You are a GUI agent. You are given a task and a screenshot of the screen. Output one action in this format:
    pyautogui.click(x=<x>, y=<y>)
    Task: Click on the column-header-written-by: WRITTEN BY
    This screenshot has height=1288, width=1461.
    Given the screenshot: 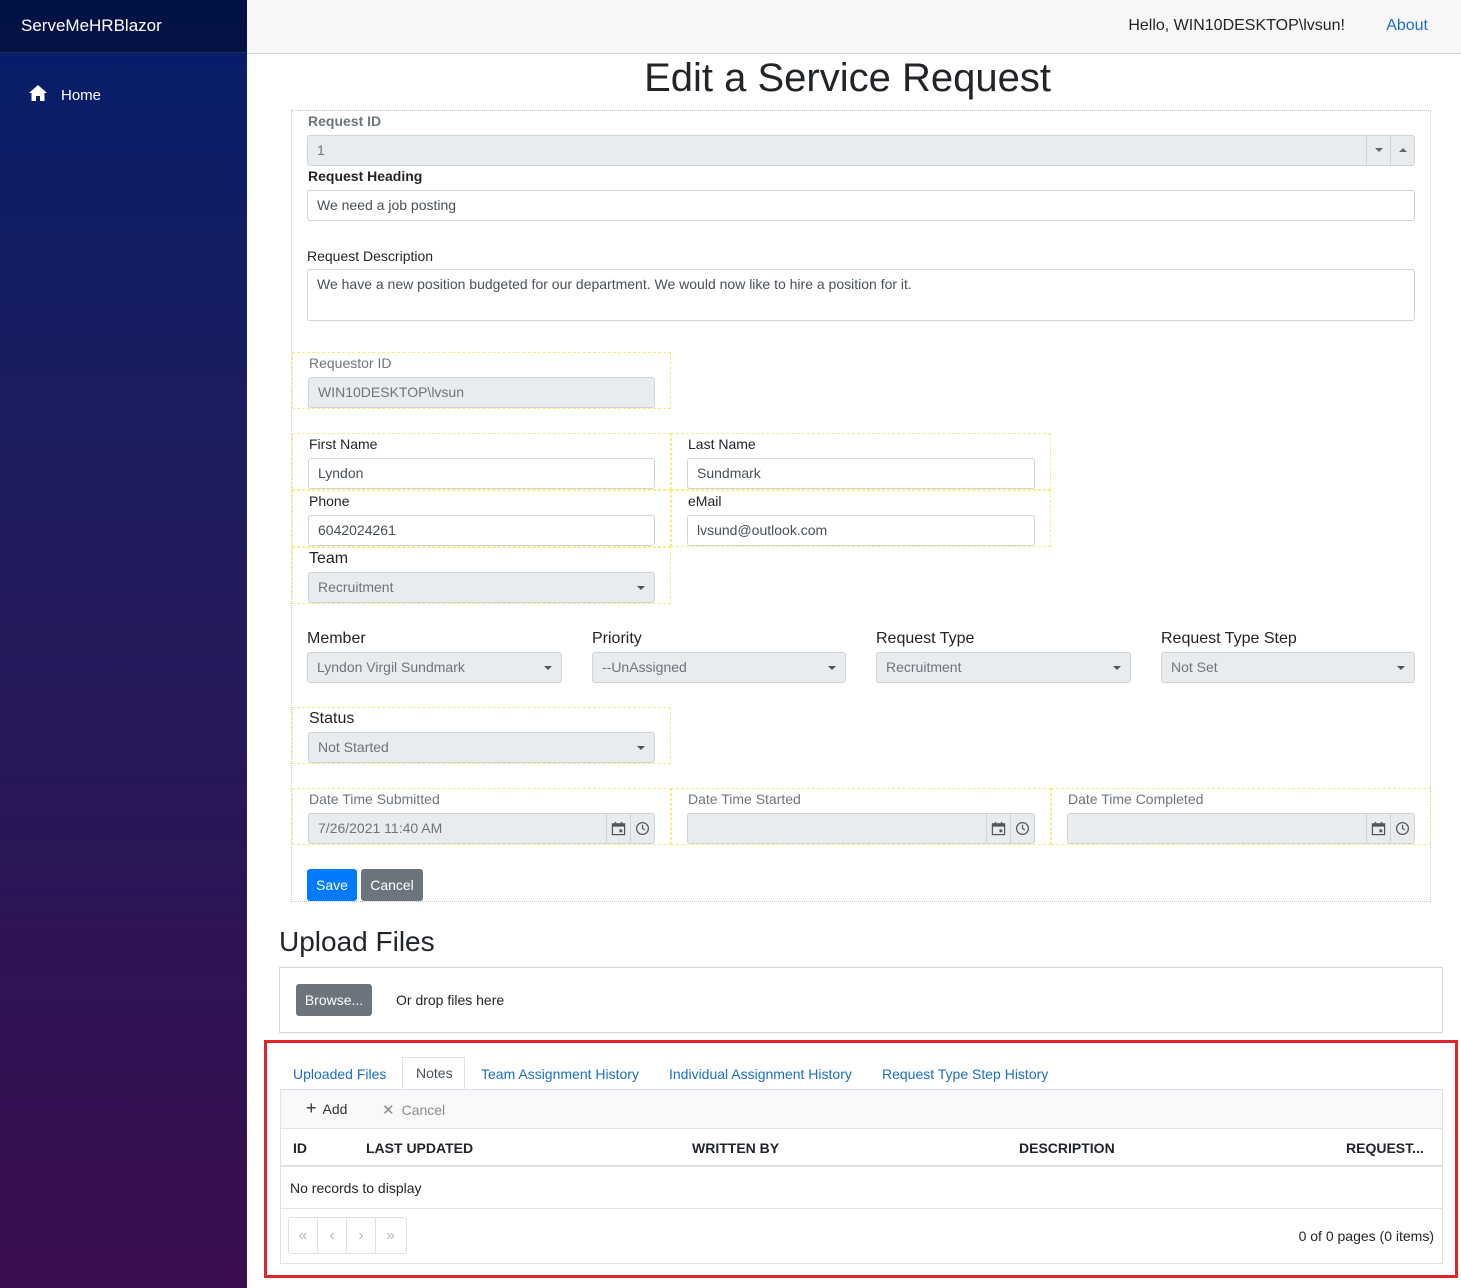 What is the action you would take?
    pyautogui.click(x=735, y=1148)
    